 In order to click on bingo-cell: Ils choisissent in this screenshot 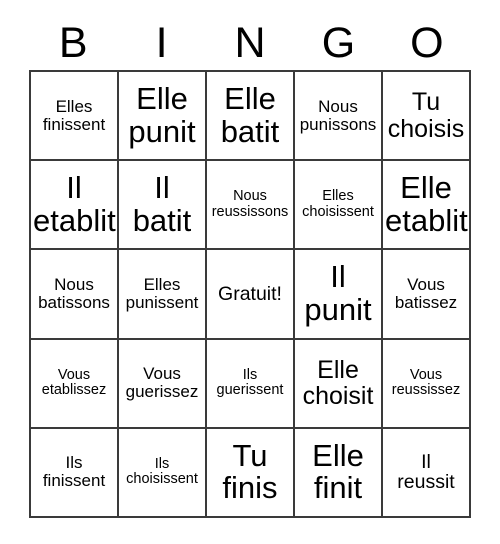, I will do `click(163, 473)`.